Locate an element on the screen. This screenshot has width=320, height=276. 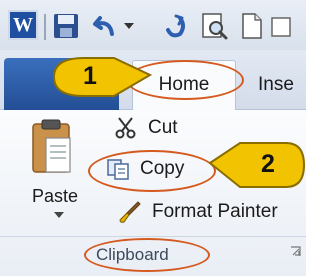
paste-button: Paste is located at coordinates (55, 196).